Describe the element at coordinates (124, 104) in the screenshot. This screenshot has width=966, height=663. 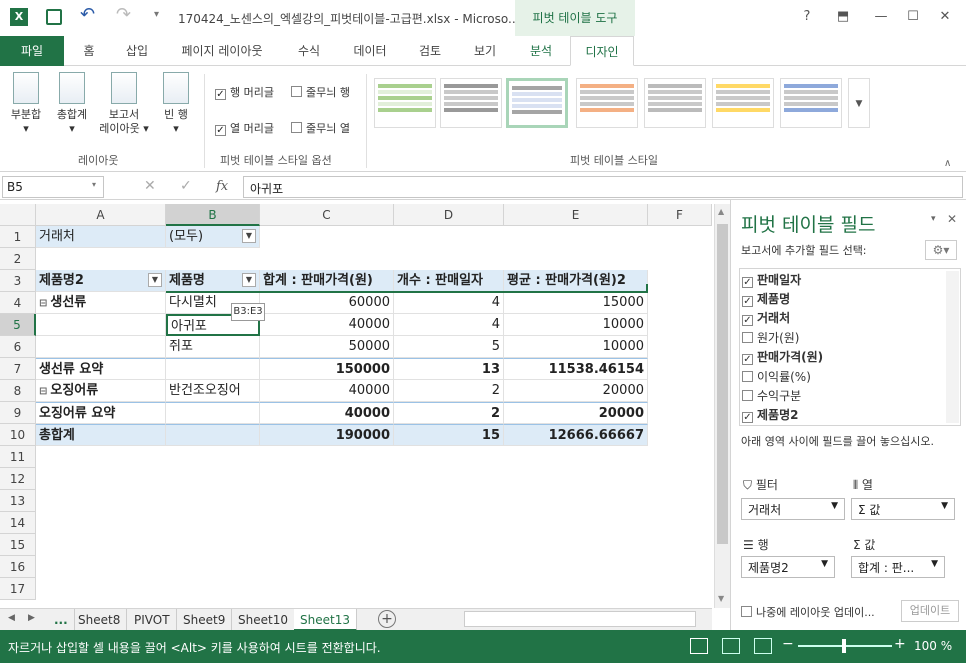
I see `report-layout-button: 보고서 레이아웃 ▾` at that location.